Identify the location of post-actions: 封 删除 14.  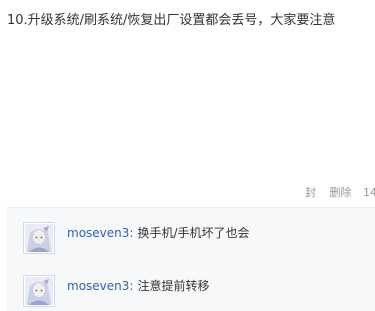
(340, 193).